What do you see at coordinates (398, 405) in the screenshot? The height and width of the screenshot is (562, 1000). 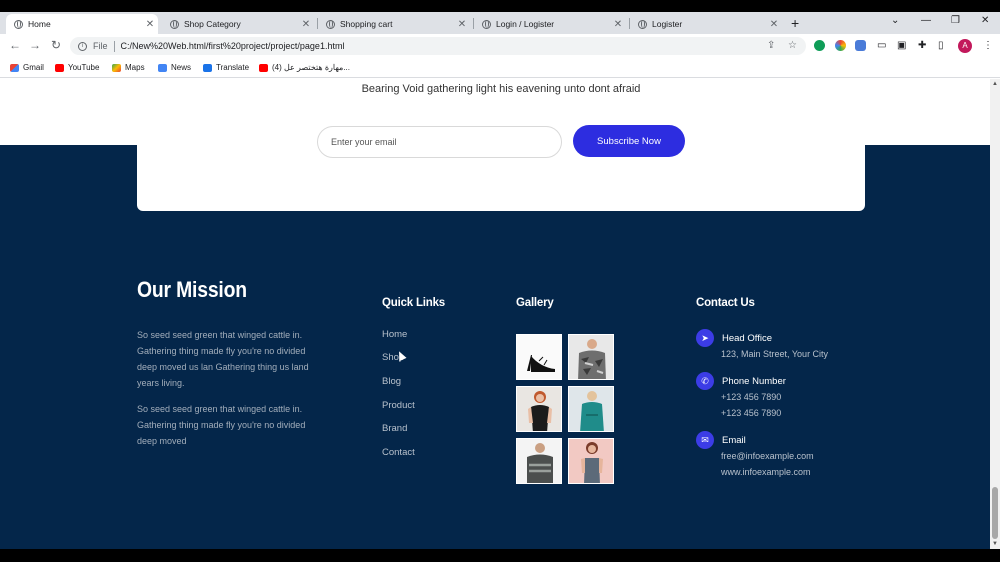 I see `footer-link-product: Product` at bounding box center [398, 405].